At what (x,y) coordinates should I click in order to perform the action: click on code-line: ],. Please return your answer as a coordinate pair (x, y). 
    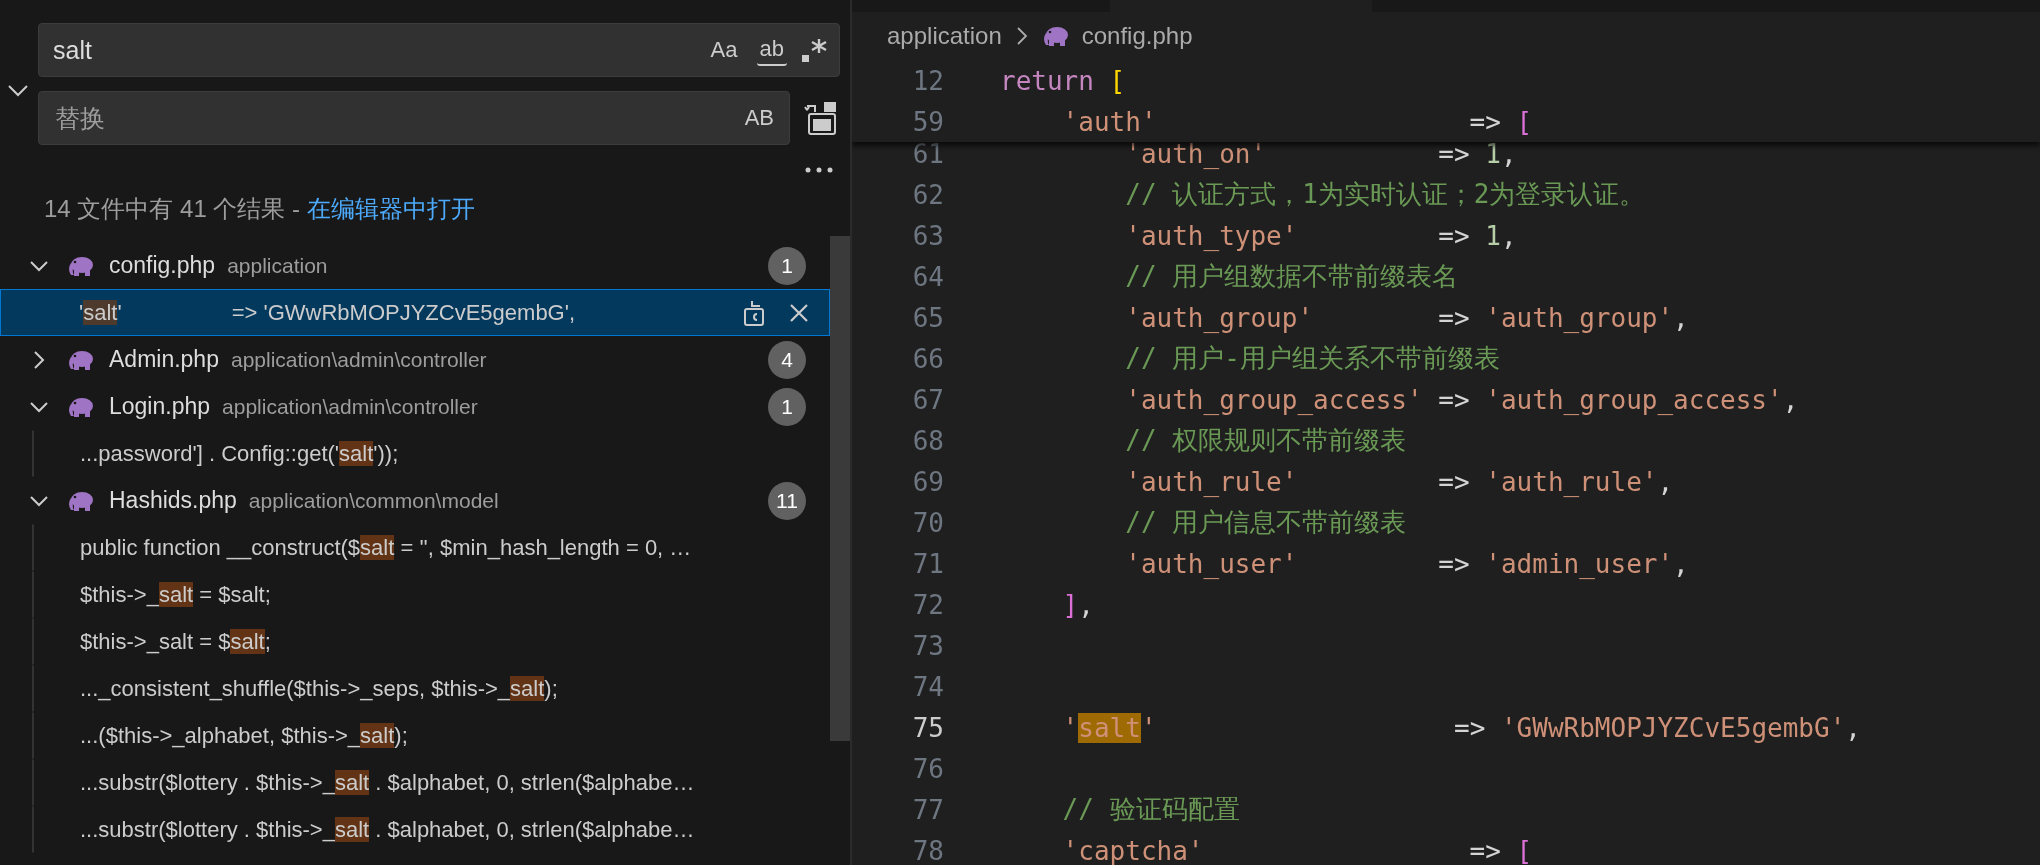
    Looking at the image, I should click on (1077, 604).